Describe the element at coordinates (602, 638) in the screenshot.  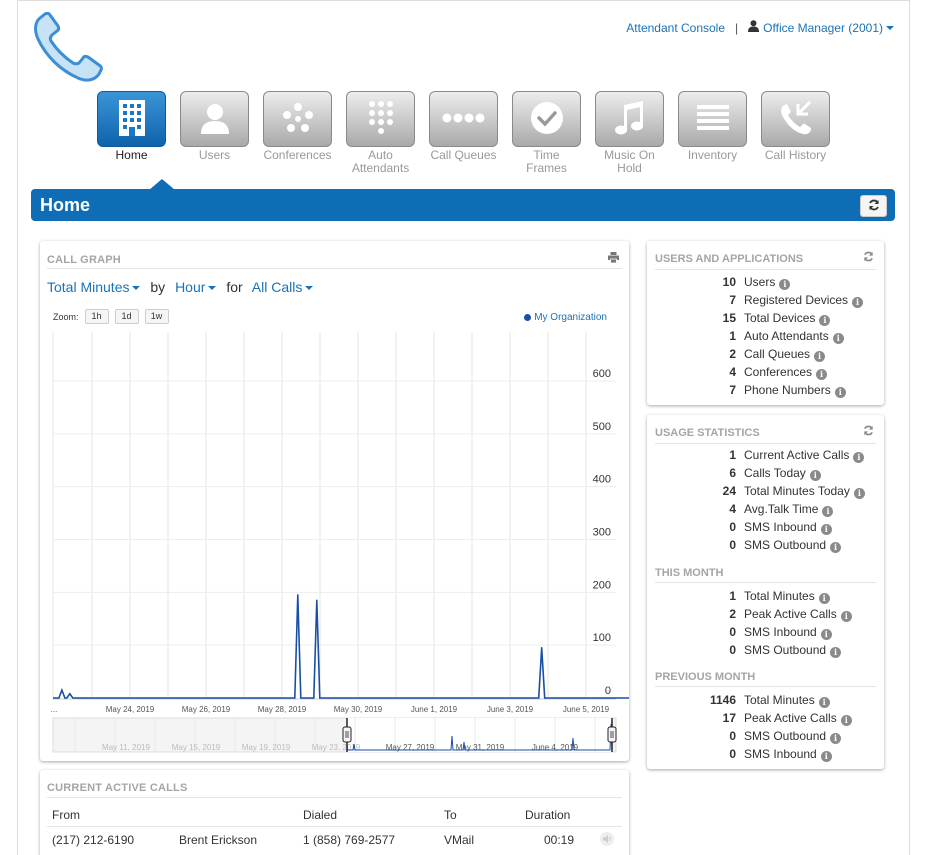
I see `y-tick-label: 100` at that location.